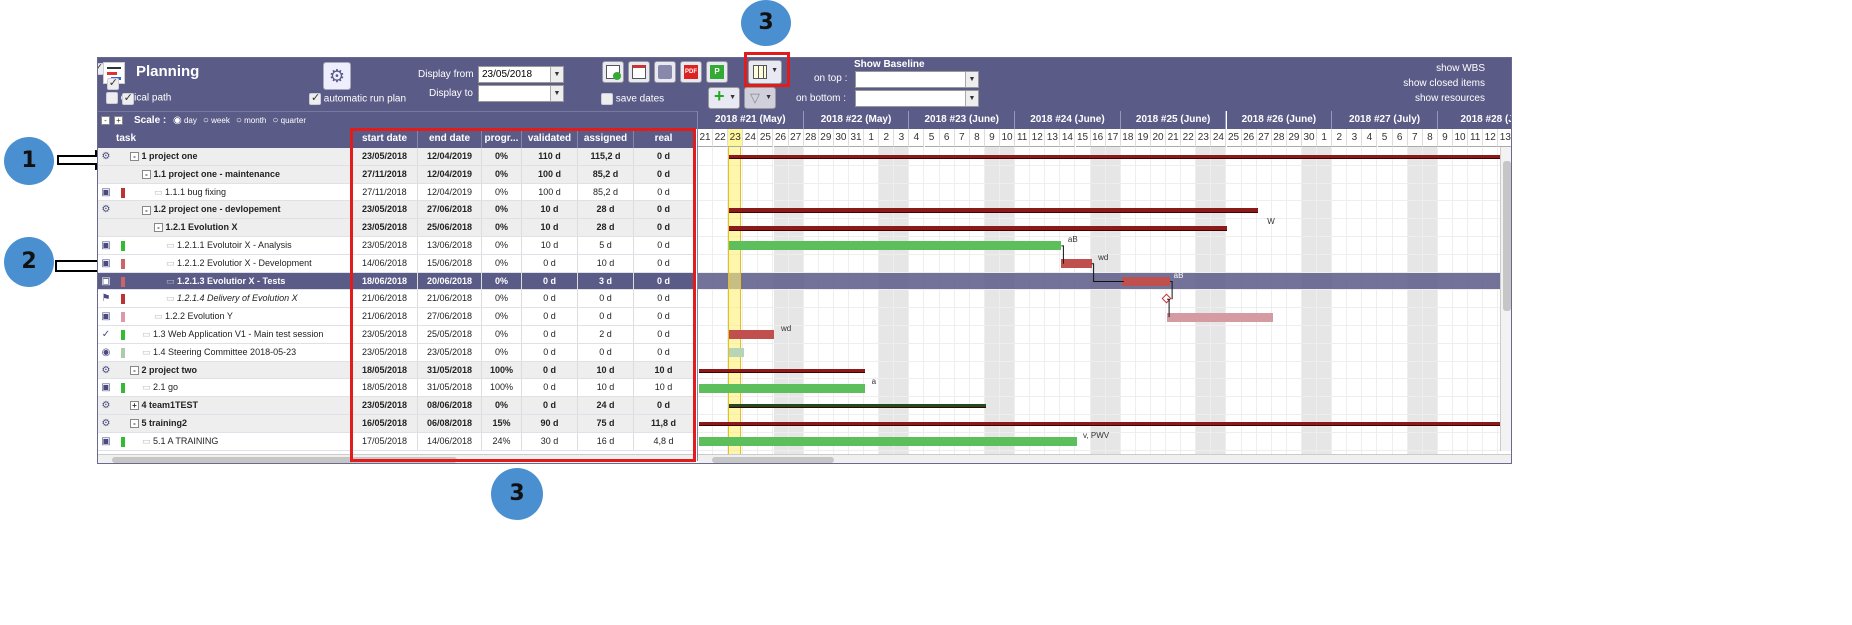  Describe the element at coordinates (127, 98) in the screenshot. I see `show-resources-checkbox` at that location.